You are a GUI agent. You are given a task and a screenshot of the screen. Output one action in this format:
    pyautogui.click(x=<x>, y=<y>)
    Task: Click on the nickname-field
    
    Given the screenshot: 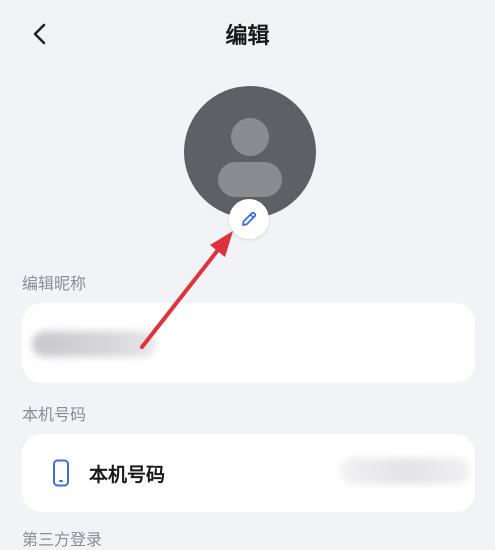 What is the action you would take?
    pyautogui.click(x=248, y=343)
    